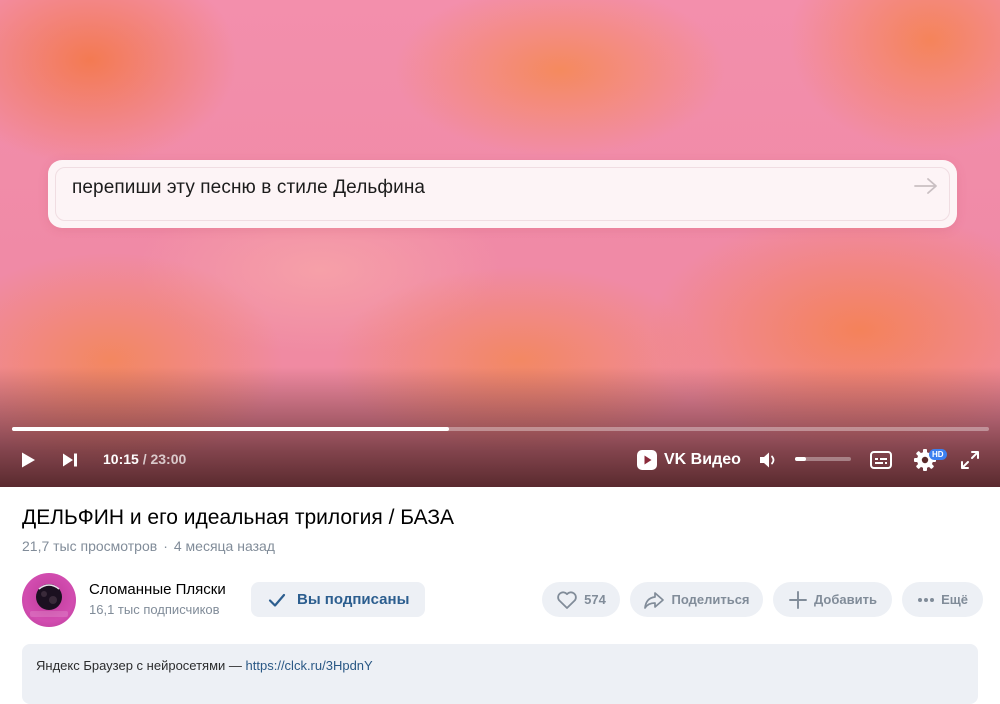 Image resolution: width=1000 pixels, height=704 pixels. I want to click on view-count: 21,7 тыс просмотров, so click(90, 546).